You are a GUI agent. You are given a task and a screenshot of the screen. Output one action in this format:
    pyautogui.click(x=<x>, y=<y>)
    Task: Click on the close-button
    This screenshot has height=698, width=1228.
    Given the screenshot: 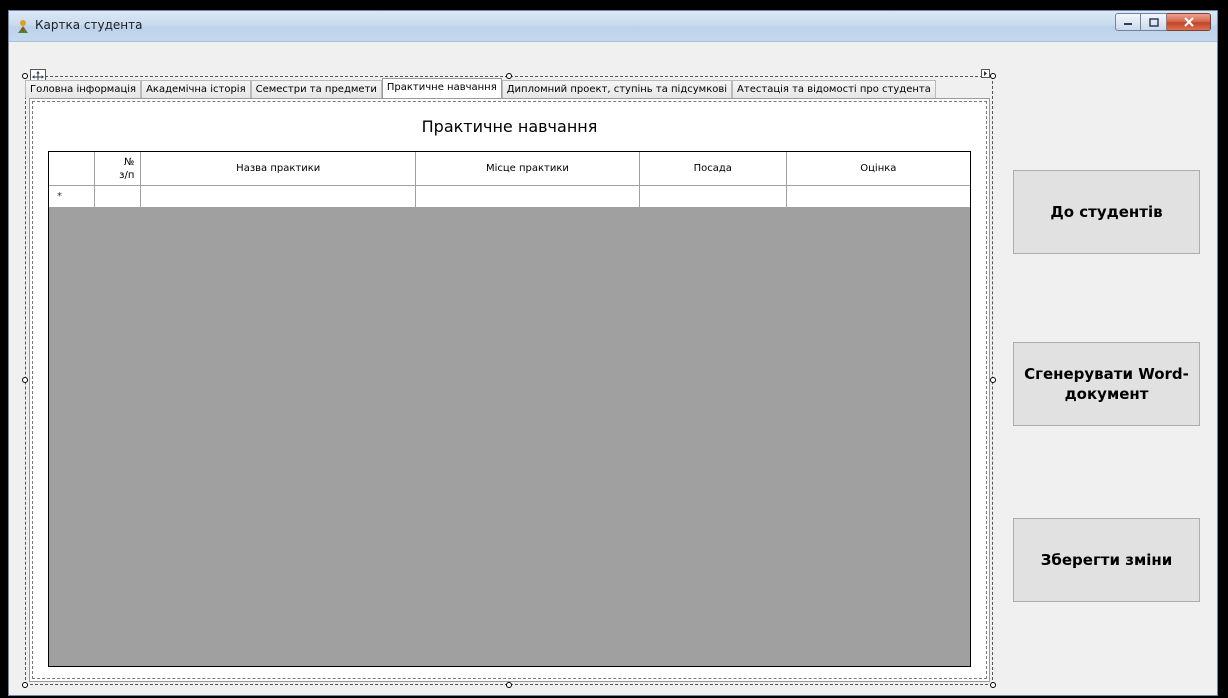 What is the action you would take?
    pyautogui.click(x=1189, y=22)
    